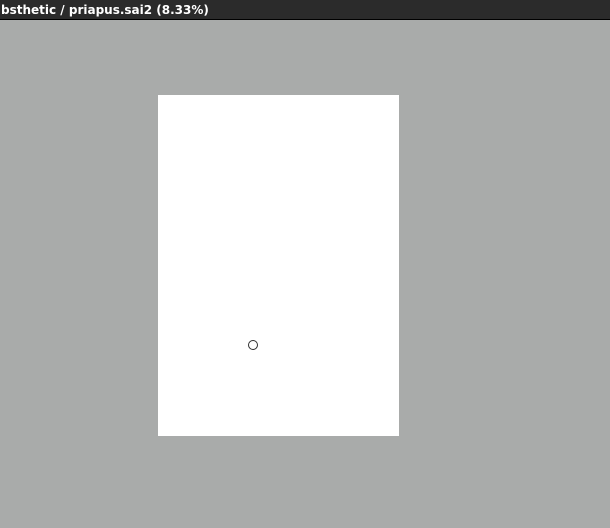  Describe the element at coordinates (305, 10) in the screenshot. I see `window-titlebar: bsthetic / priapus.sai2 (8.33%)` at that location.